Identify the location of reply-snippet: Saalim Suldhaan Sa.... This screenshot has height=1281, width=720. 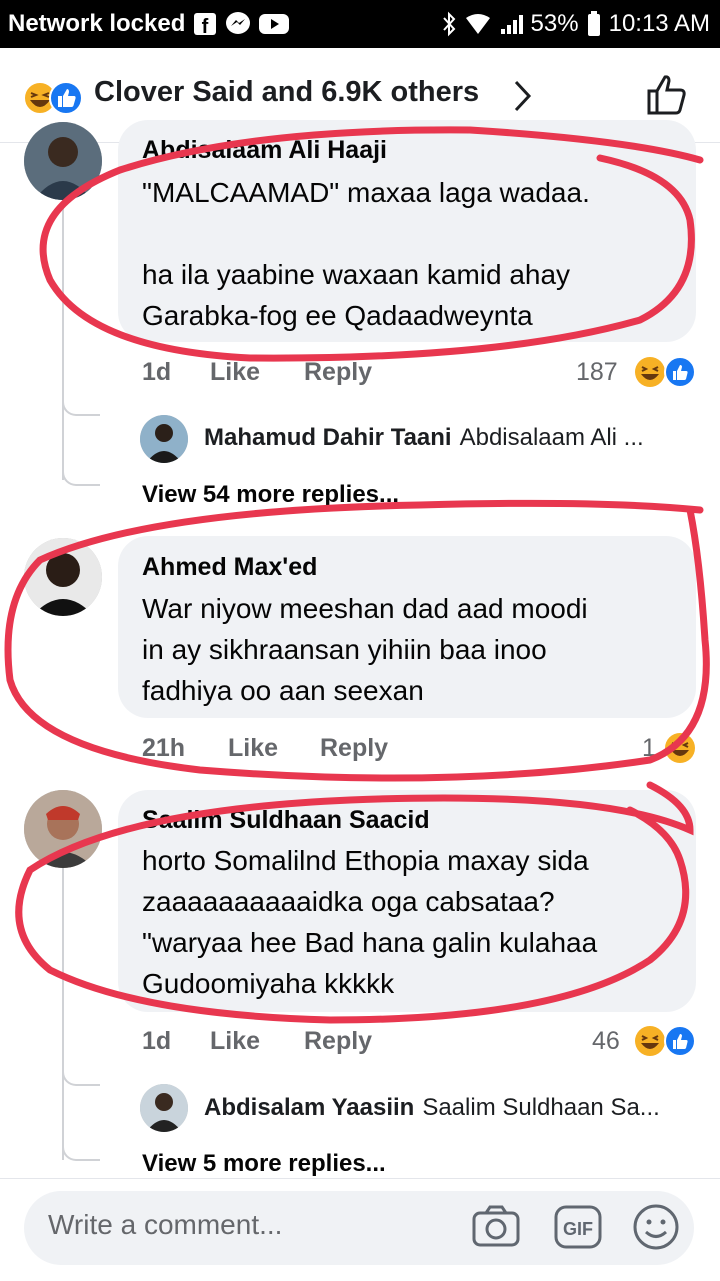
(541, 1107).